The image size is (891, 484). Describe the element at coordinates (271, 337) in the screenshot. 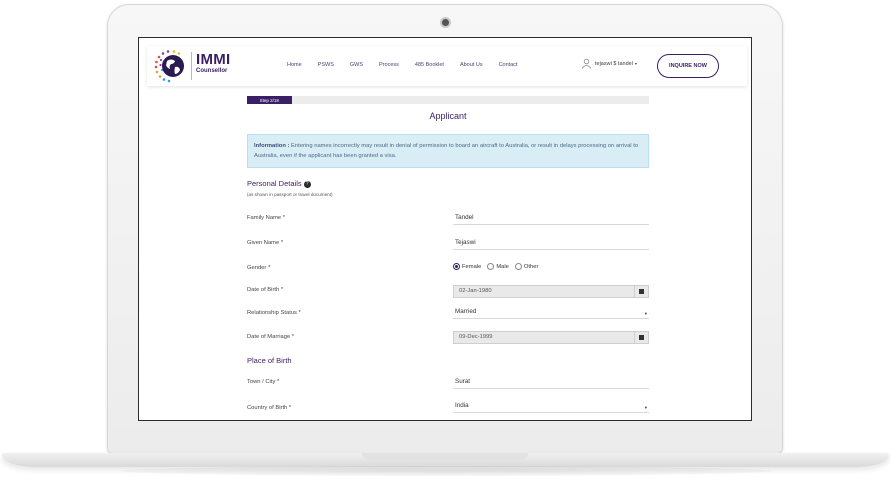

I see `date-of-marriage-label: Date of Marriage *` at that location.